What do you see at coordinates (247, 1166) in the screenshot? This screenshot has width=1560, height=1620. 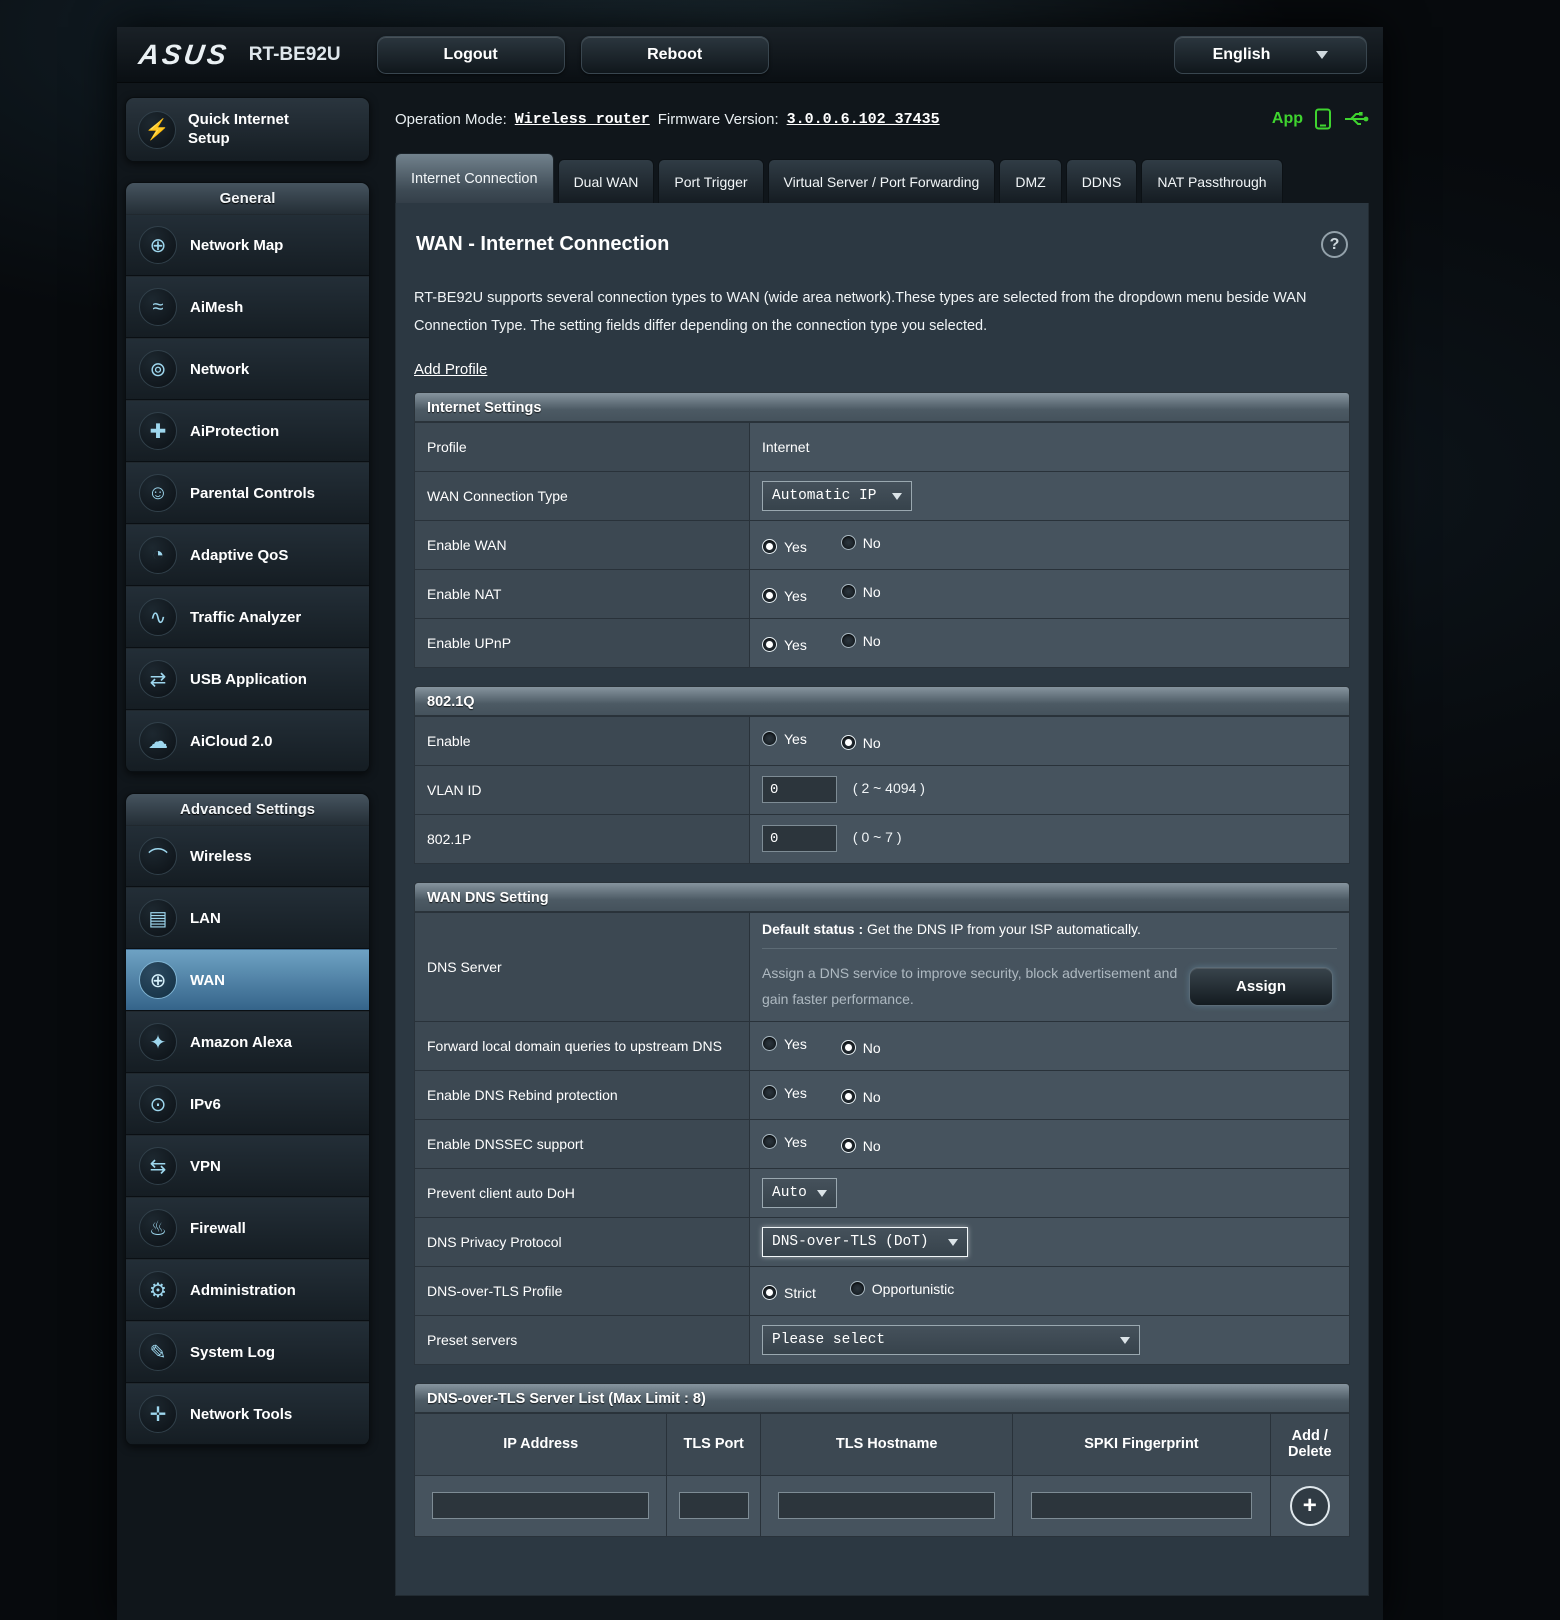 I see `sidebar-item-vpn: ⇆ VPN` at bounding box center [247, 1166].